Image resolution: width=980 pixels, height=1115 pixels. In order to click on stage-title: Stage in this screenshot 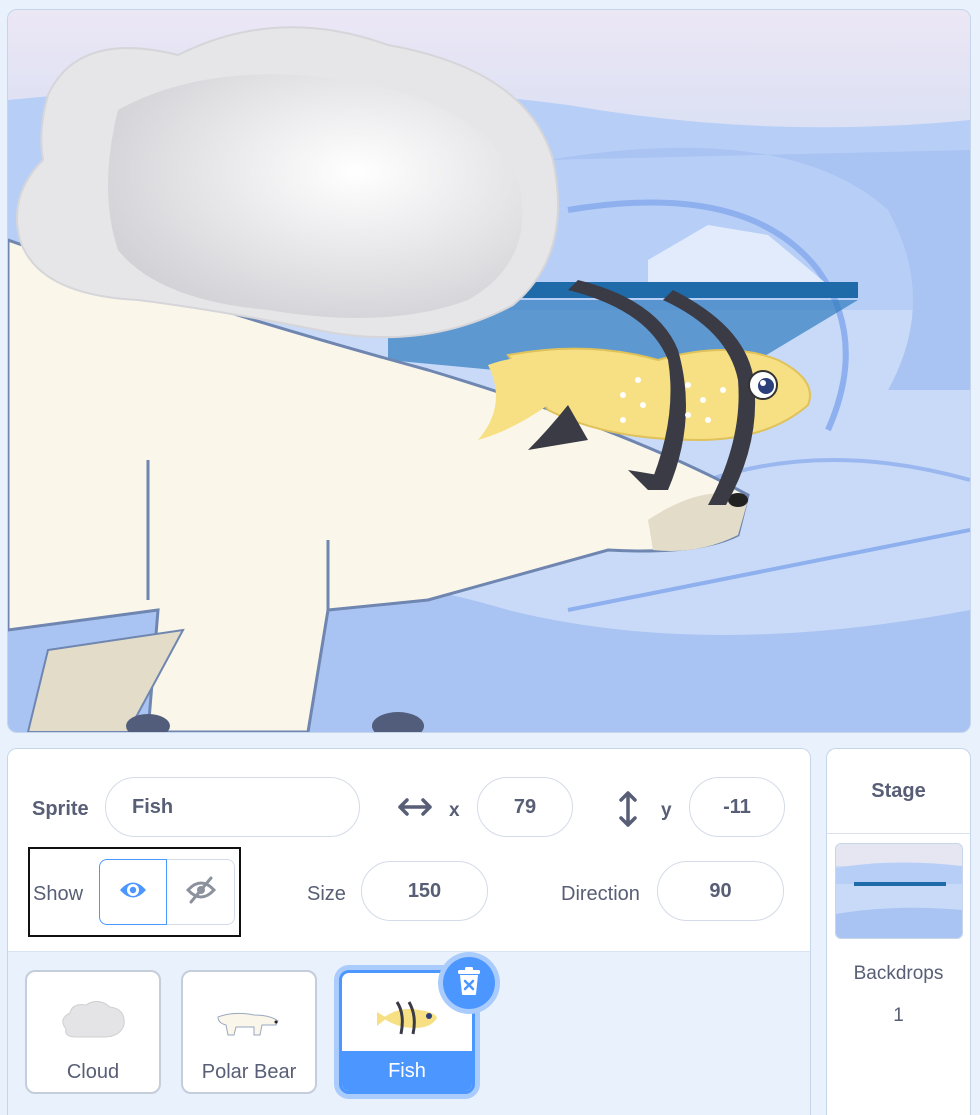, I will do `click(898, 791)`.